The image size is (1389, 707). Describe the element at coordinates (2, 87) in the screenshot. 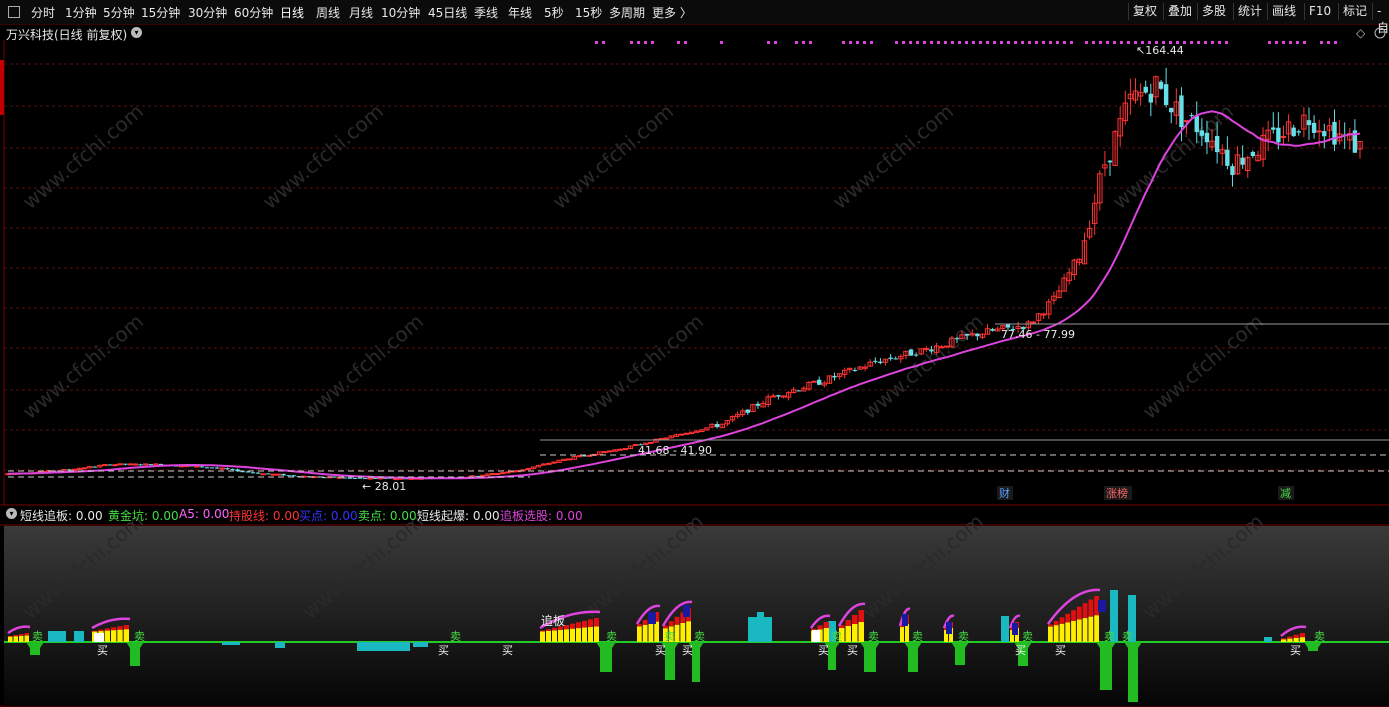

I see `left-axis-marker` at that location.